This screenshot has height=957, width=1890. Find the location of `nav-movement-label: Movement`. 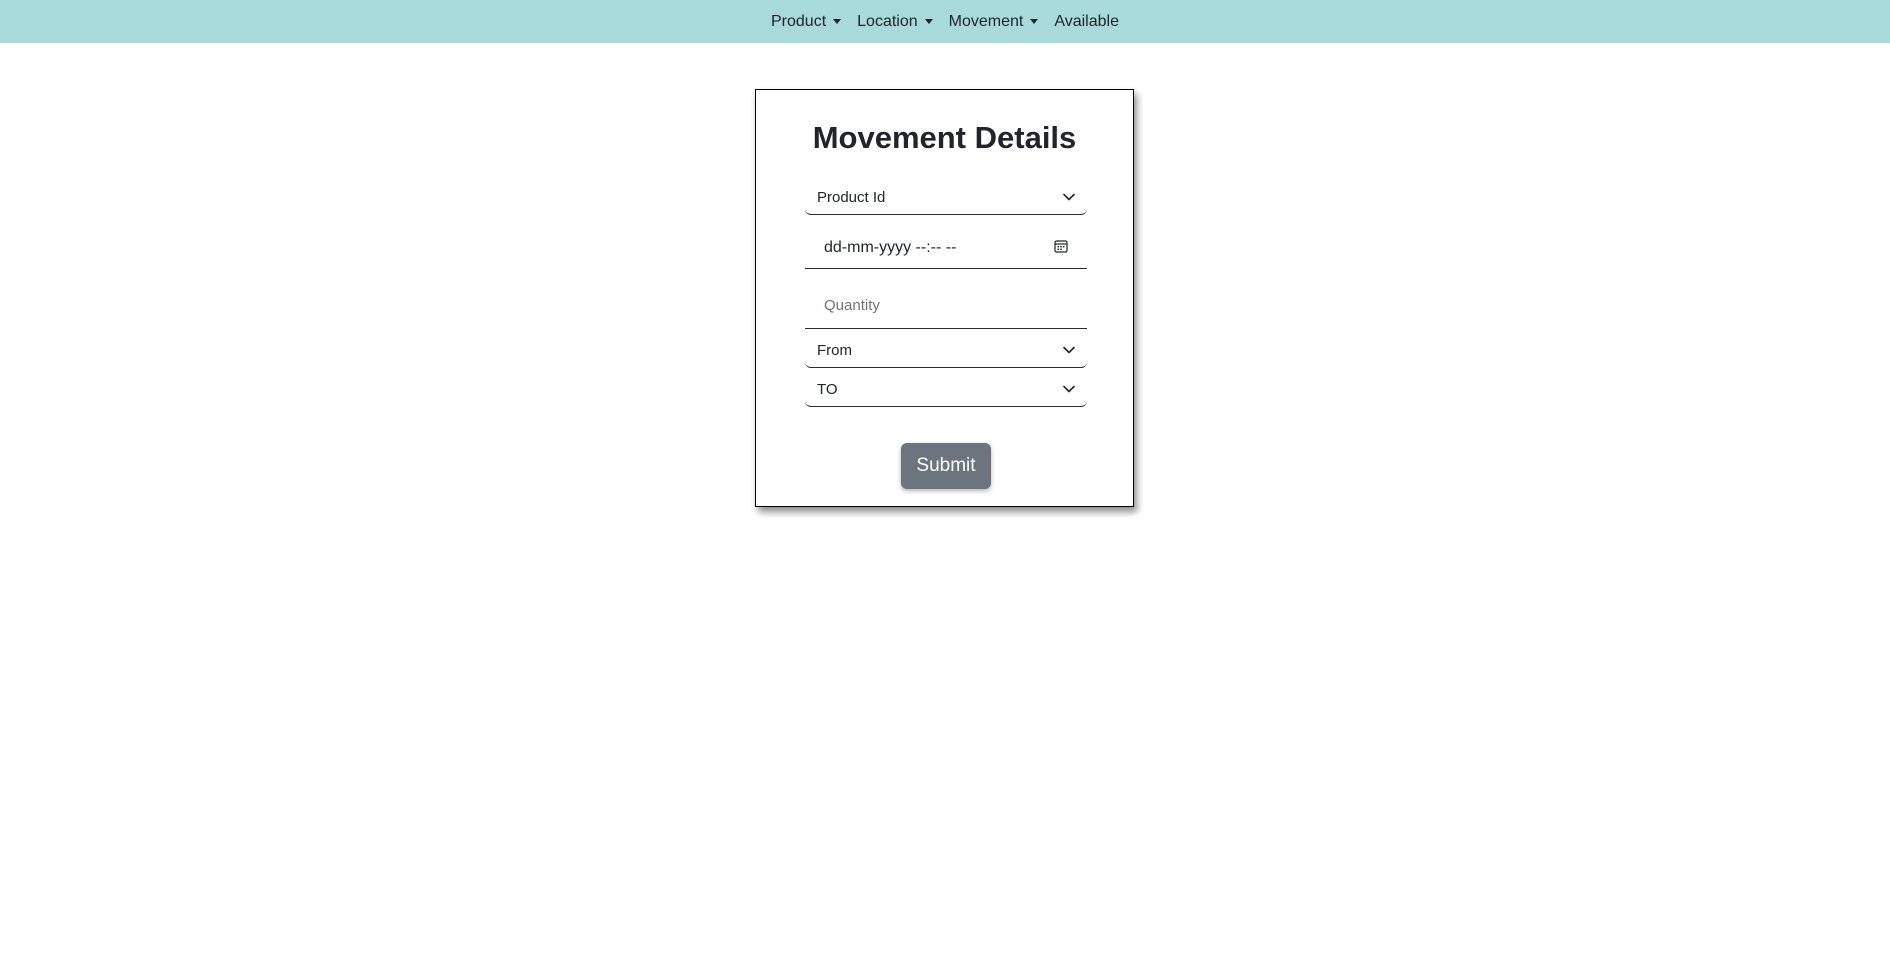

nav-movement-label: Movement is located at coordinates (986, 21).